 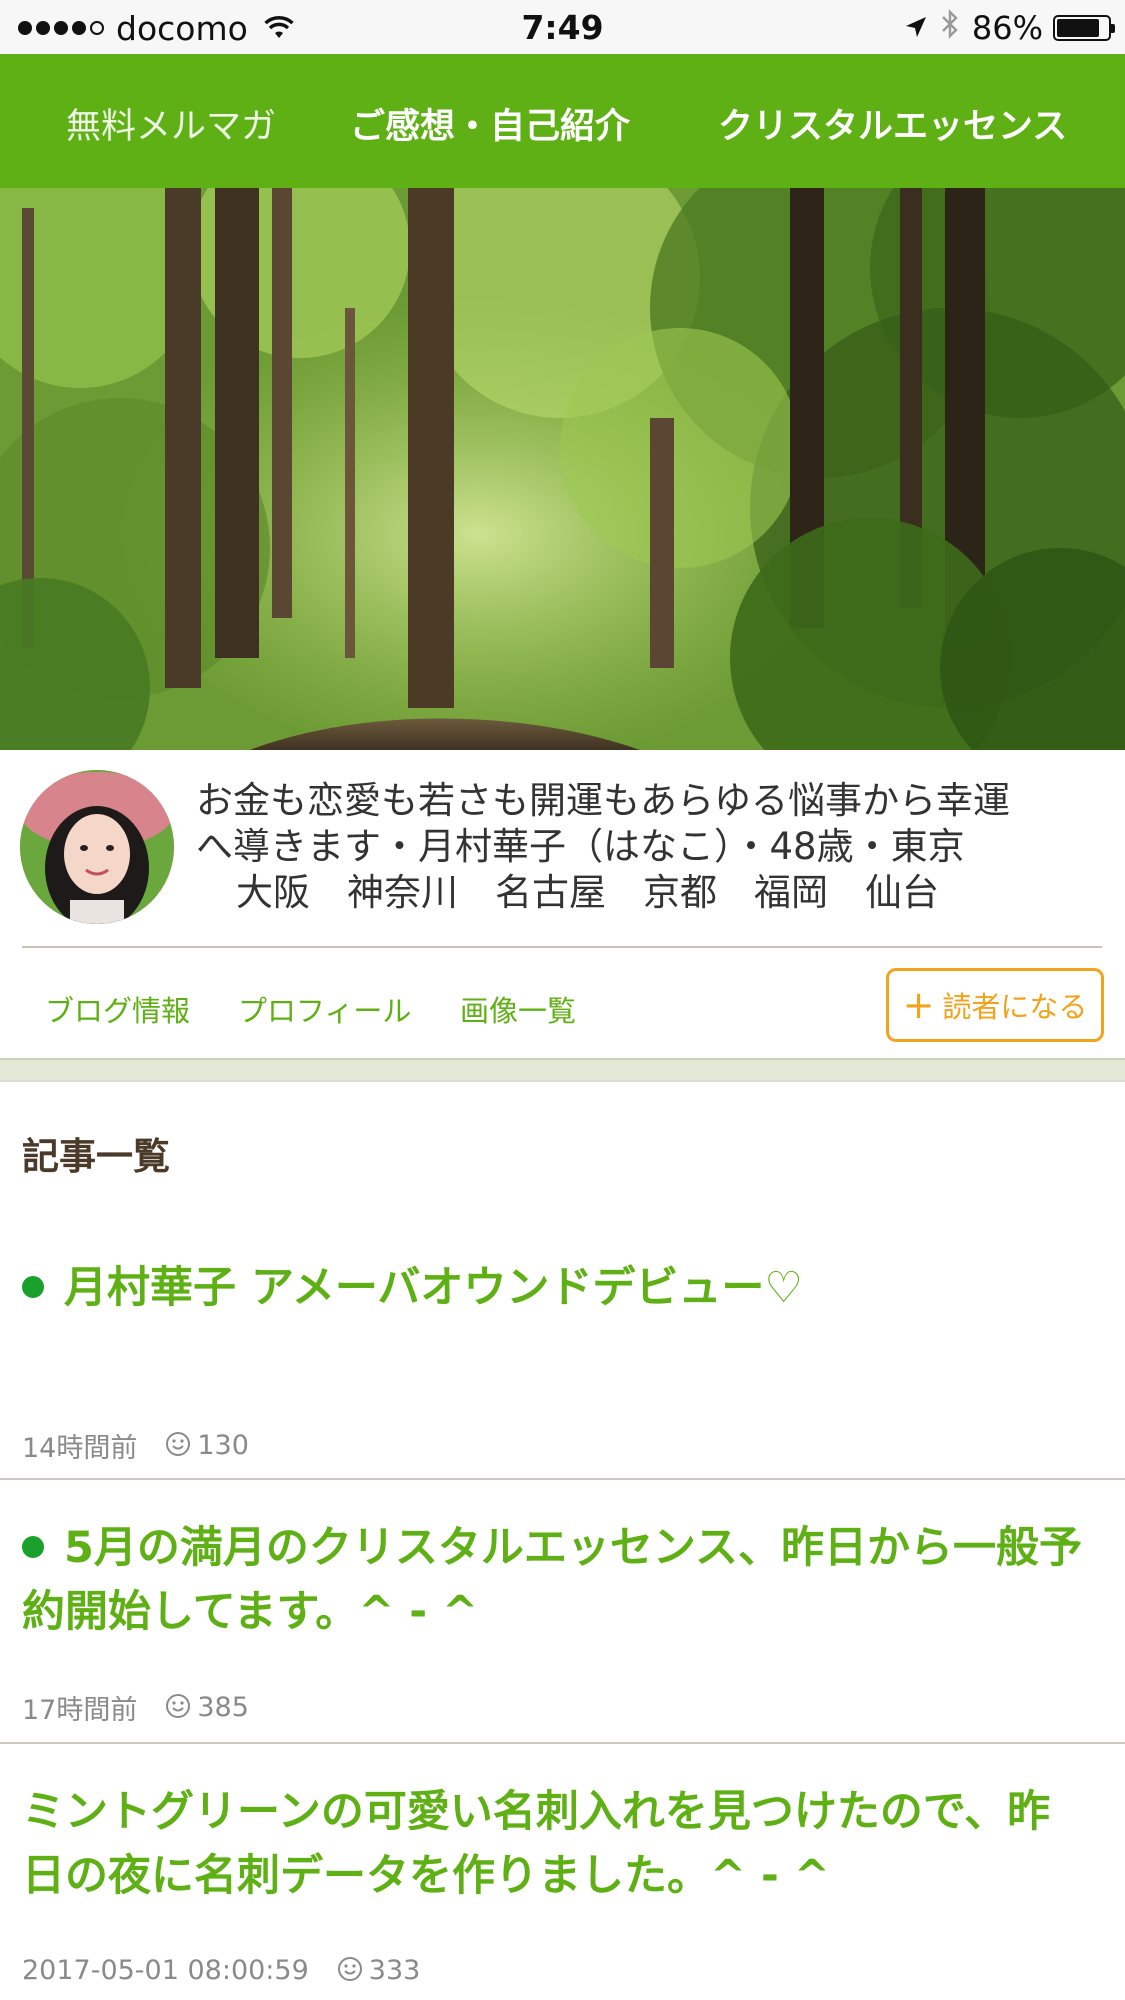 I want to click on bluetooth-icon, so click(x=950, y=28).